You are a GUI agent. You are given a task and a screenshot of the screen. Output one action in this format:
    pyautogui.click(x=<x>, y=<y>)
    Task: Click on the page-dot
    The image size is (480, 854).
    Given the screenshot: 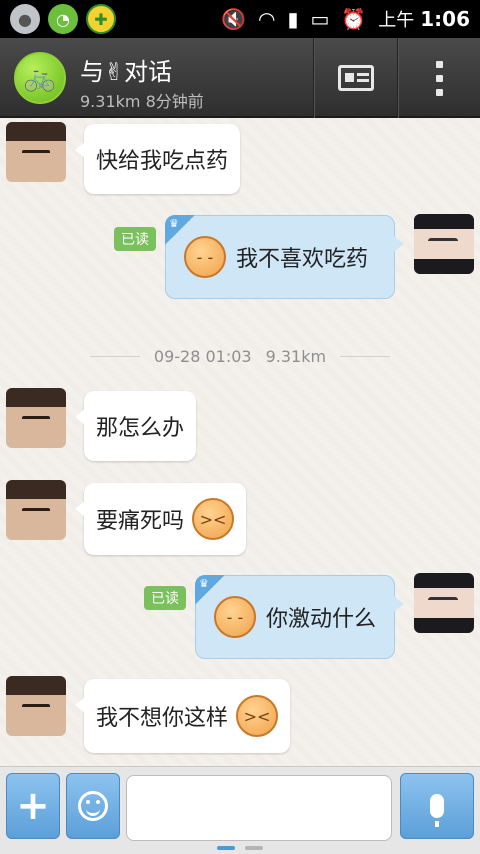 What is the action you would take?
    pyautogui.click(x=254, y=848)
    